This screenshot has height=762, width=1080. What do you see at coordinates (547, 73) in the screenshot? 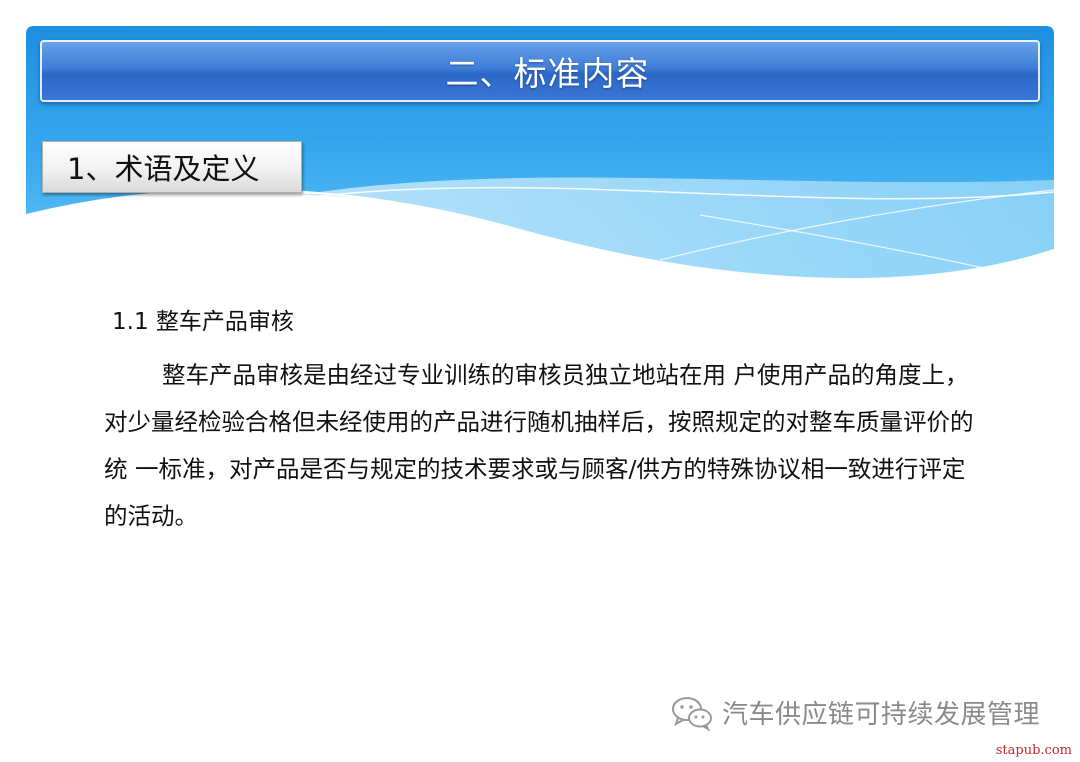
I see `slide-title: 二、标准内容` at bounding box center [547, 73].